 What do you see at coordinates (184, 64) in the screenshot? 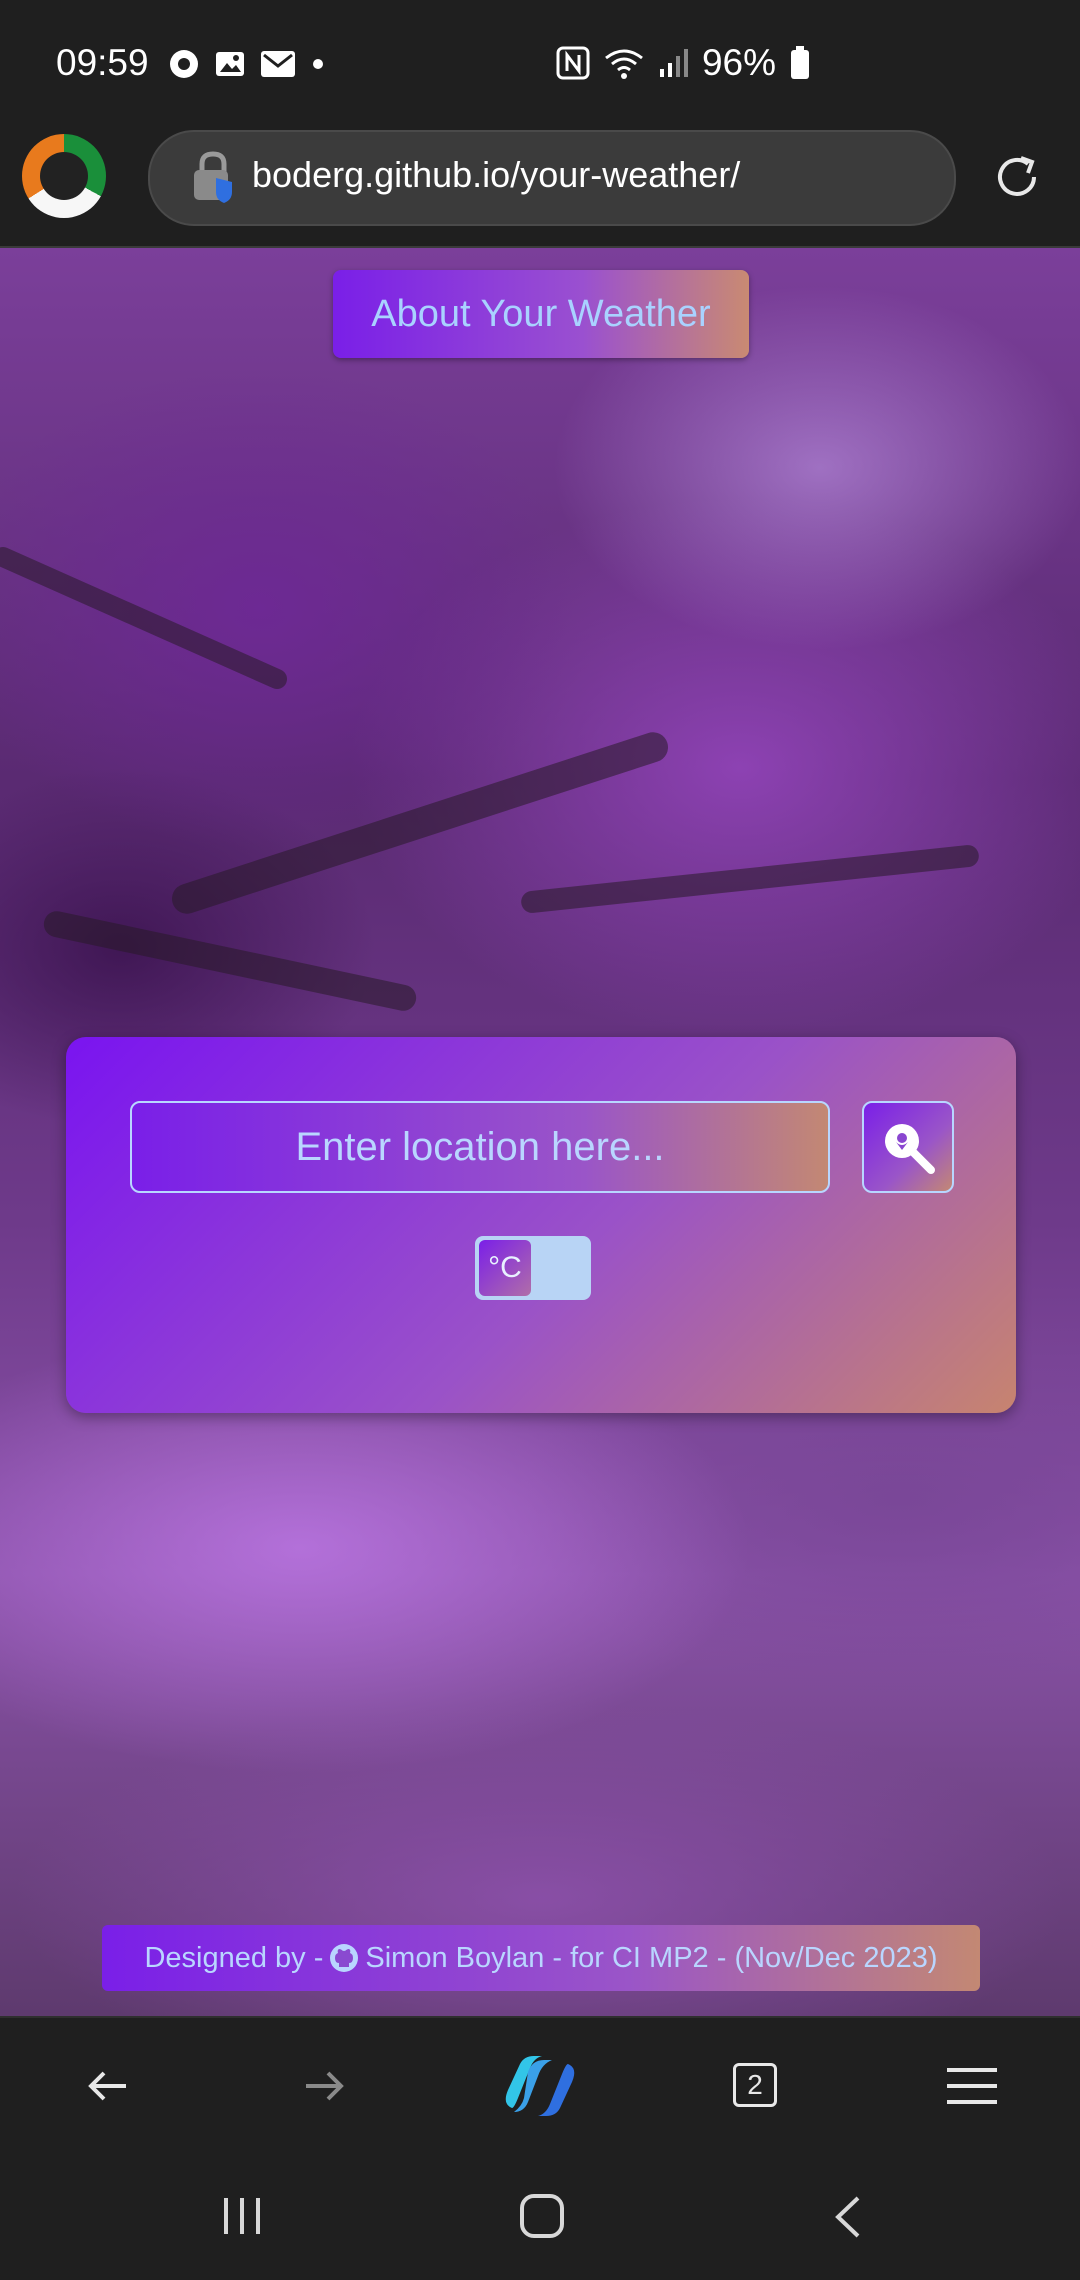
I see `record-icon` at bounding box center [184, 64].